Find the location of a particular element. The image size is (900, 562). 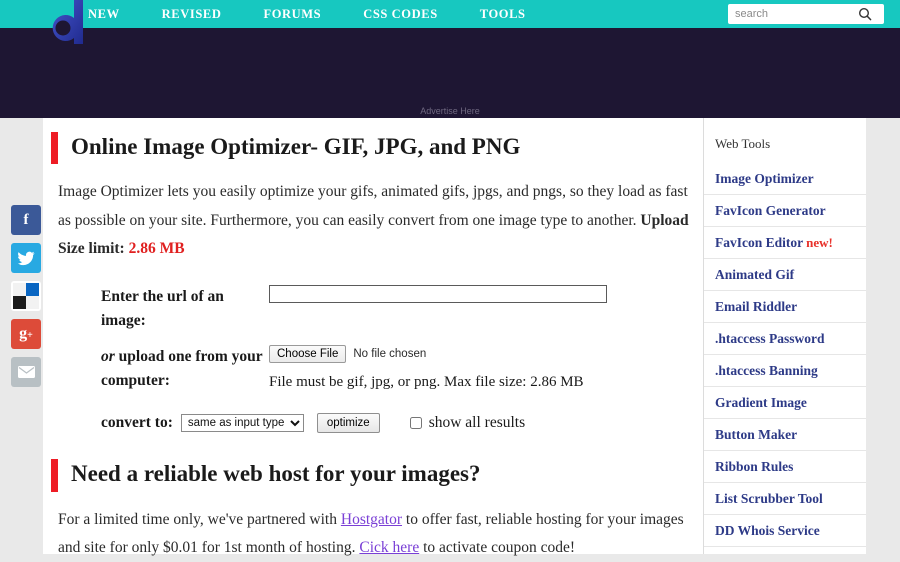

sidebar-item-label: Button Maker is located at coordinates (756, 434).